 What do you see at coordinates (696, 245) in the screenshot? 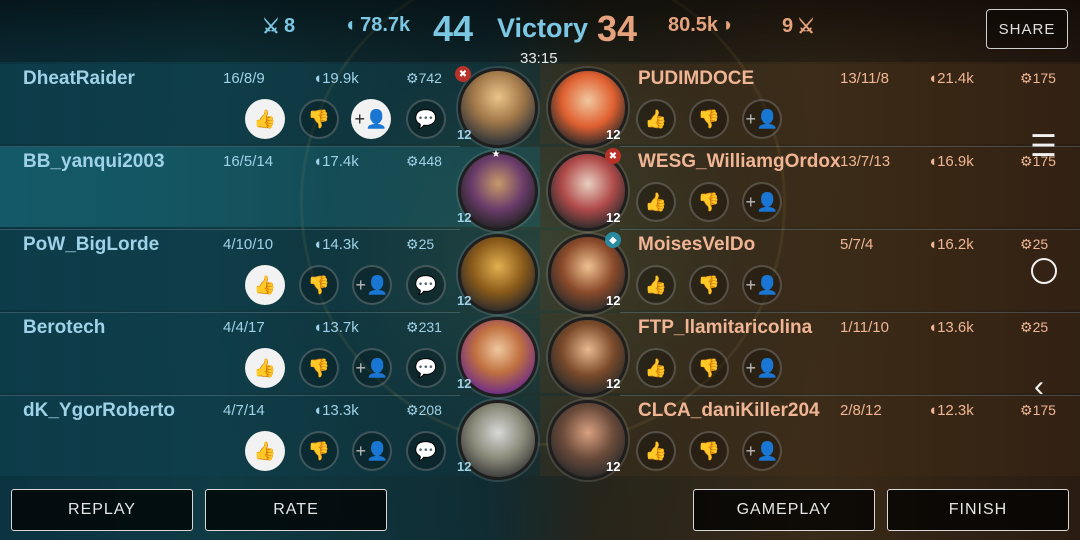
I see `player-name: MoisesVelDo` at bounding box center [696, 245].